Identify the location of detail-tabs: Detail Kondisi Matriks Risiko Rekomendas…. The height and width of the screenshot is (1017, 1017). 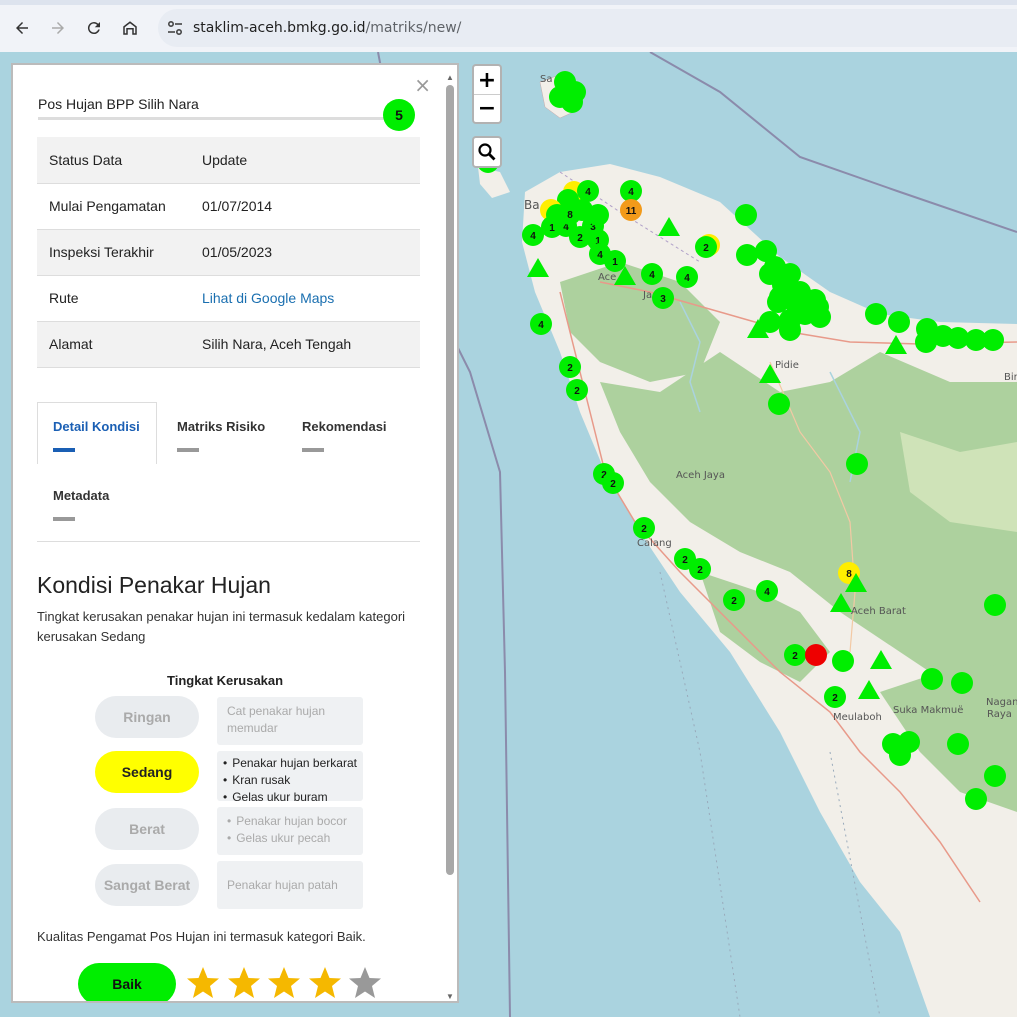
(228, 472).